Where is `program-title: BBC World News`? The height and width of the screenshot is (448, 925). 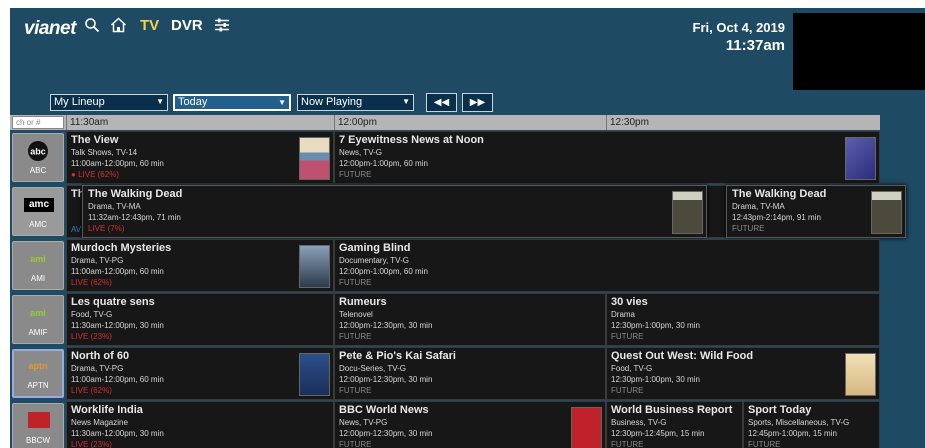 program-title: BBC World News is located at coordinates (384, 410).